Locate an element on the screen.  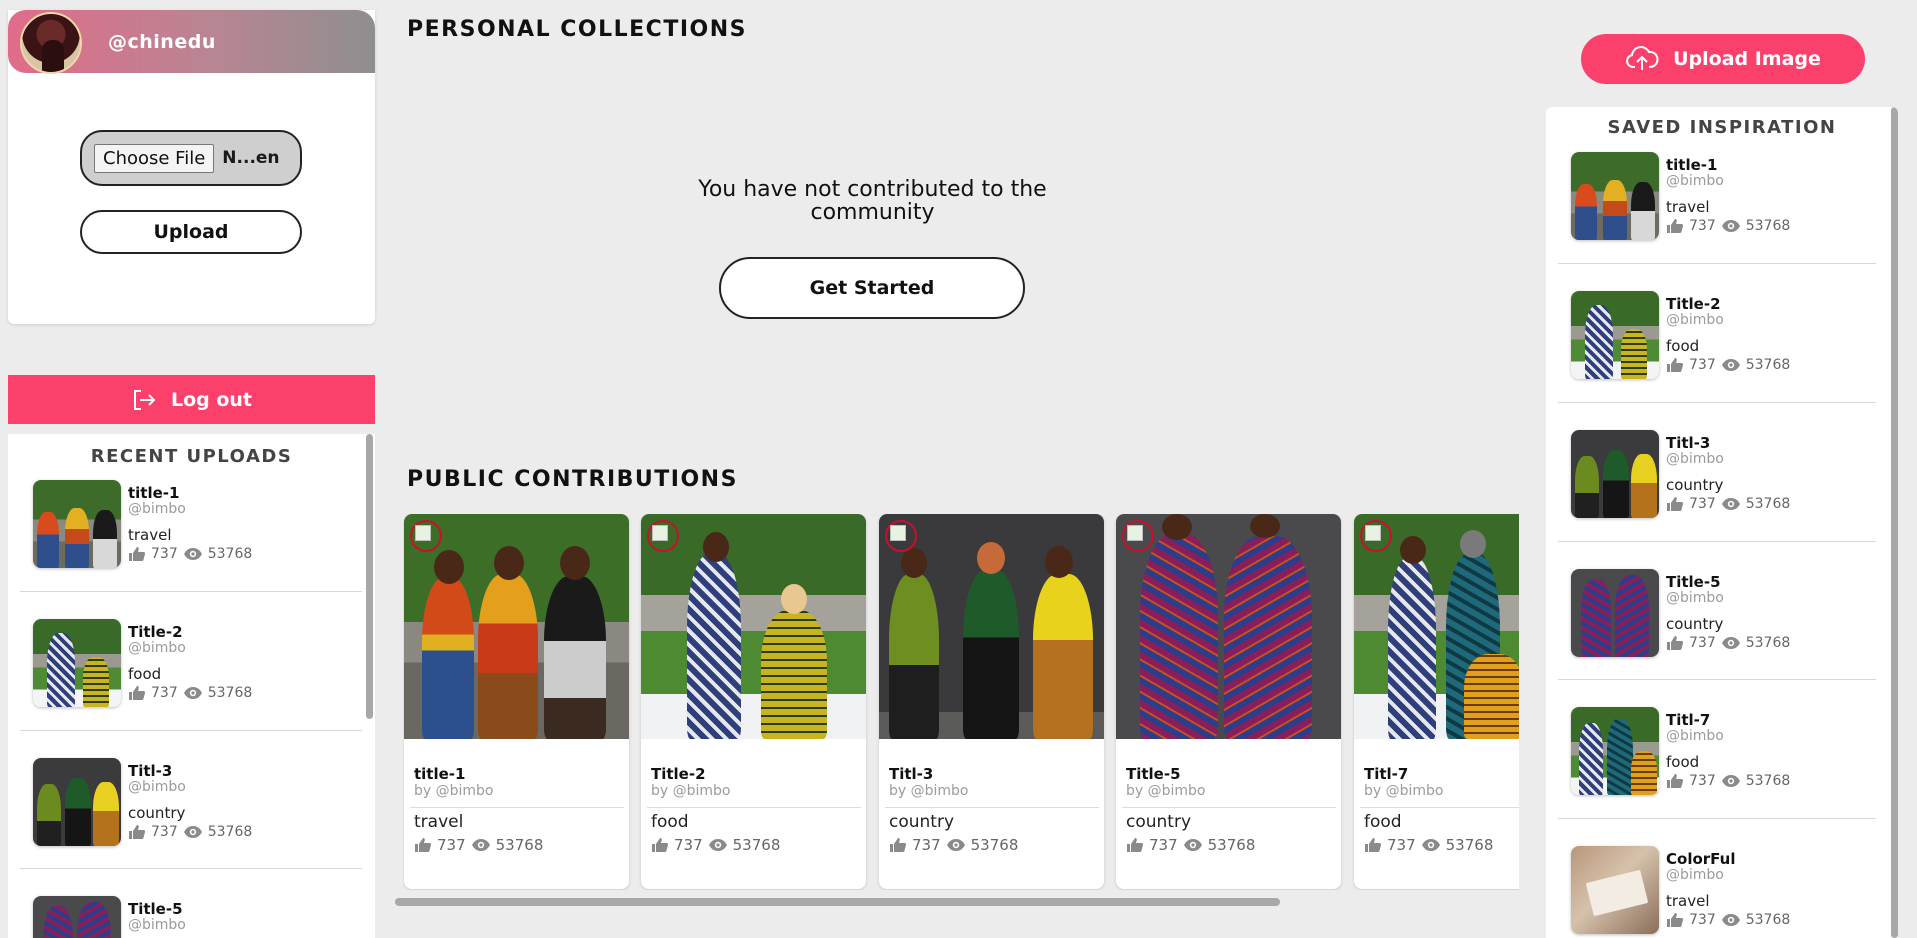
public-contributions-heading: PUBLIC CONTRIBUTIONS is located at coordinates (572, 479).